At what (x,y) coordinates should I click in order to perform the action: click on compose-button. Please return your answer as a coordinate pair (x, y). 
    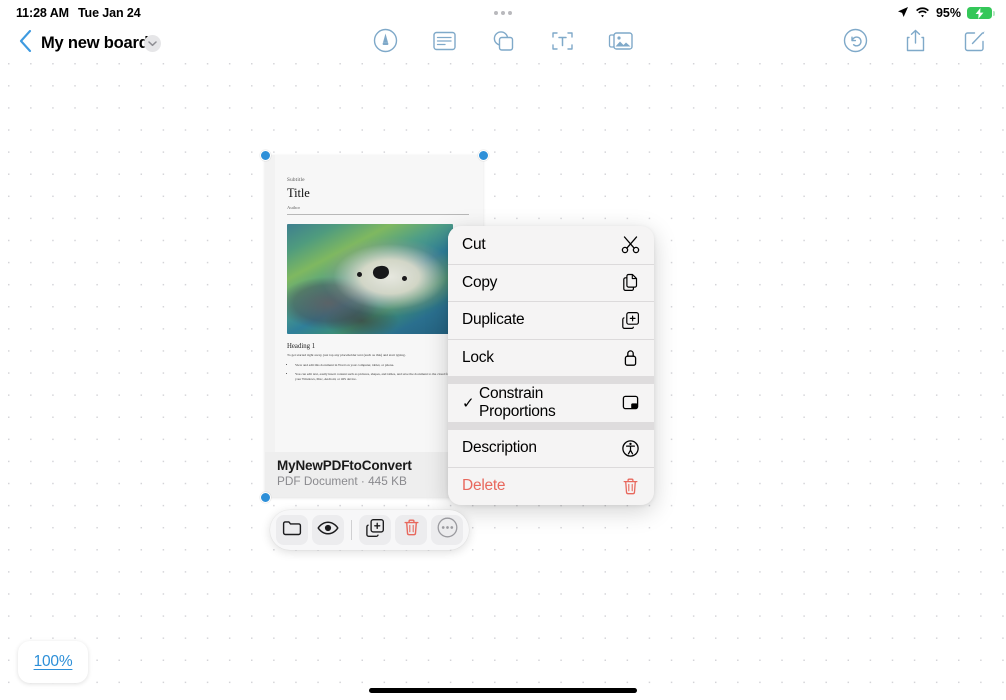
    Looking at the image, I should click on (975, 43).